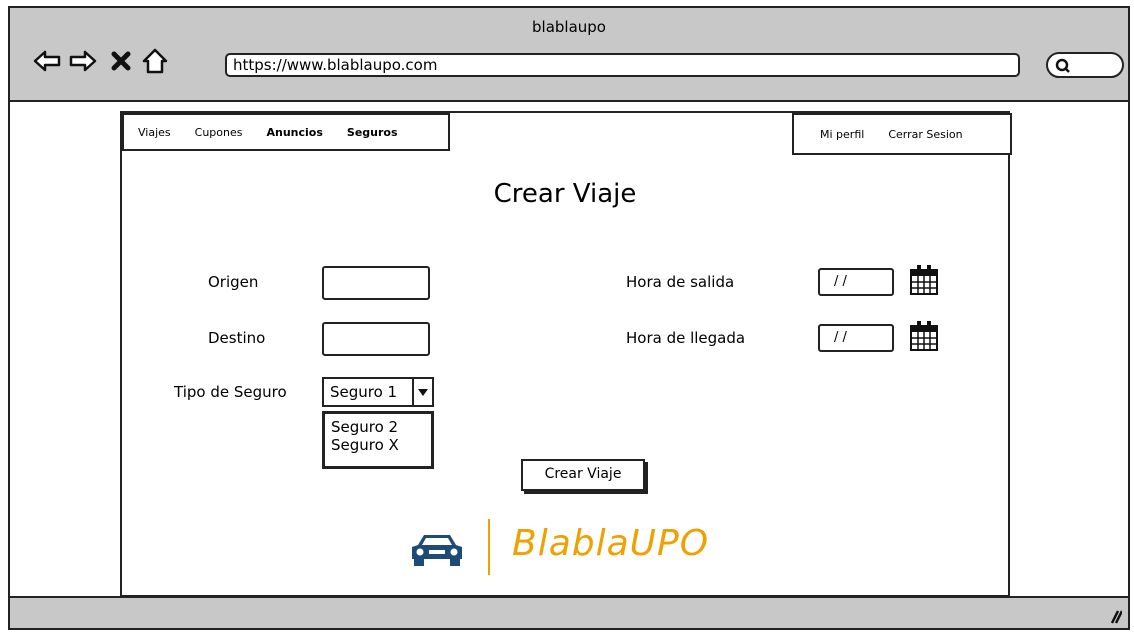 This screenshot has height=633, width=1134. I want to click on tipo-seguro-options: Seguro 2 Seguro X, so click(378, 440).